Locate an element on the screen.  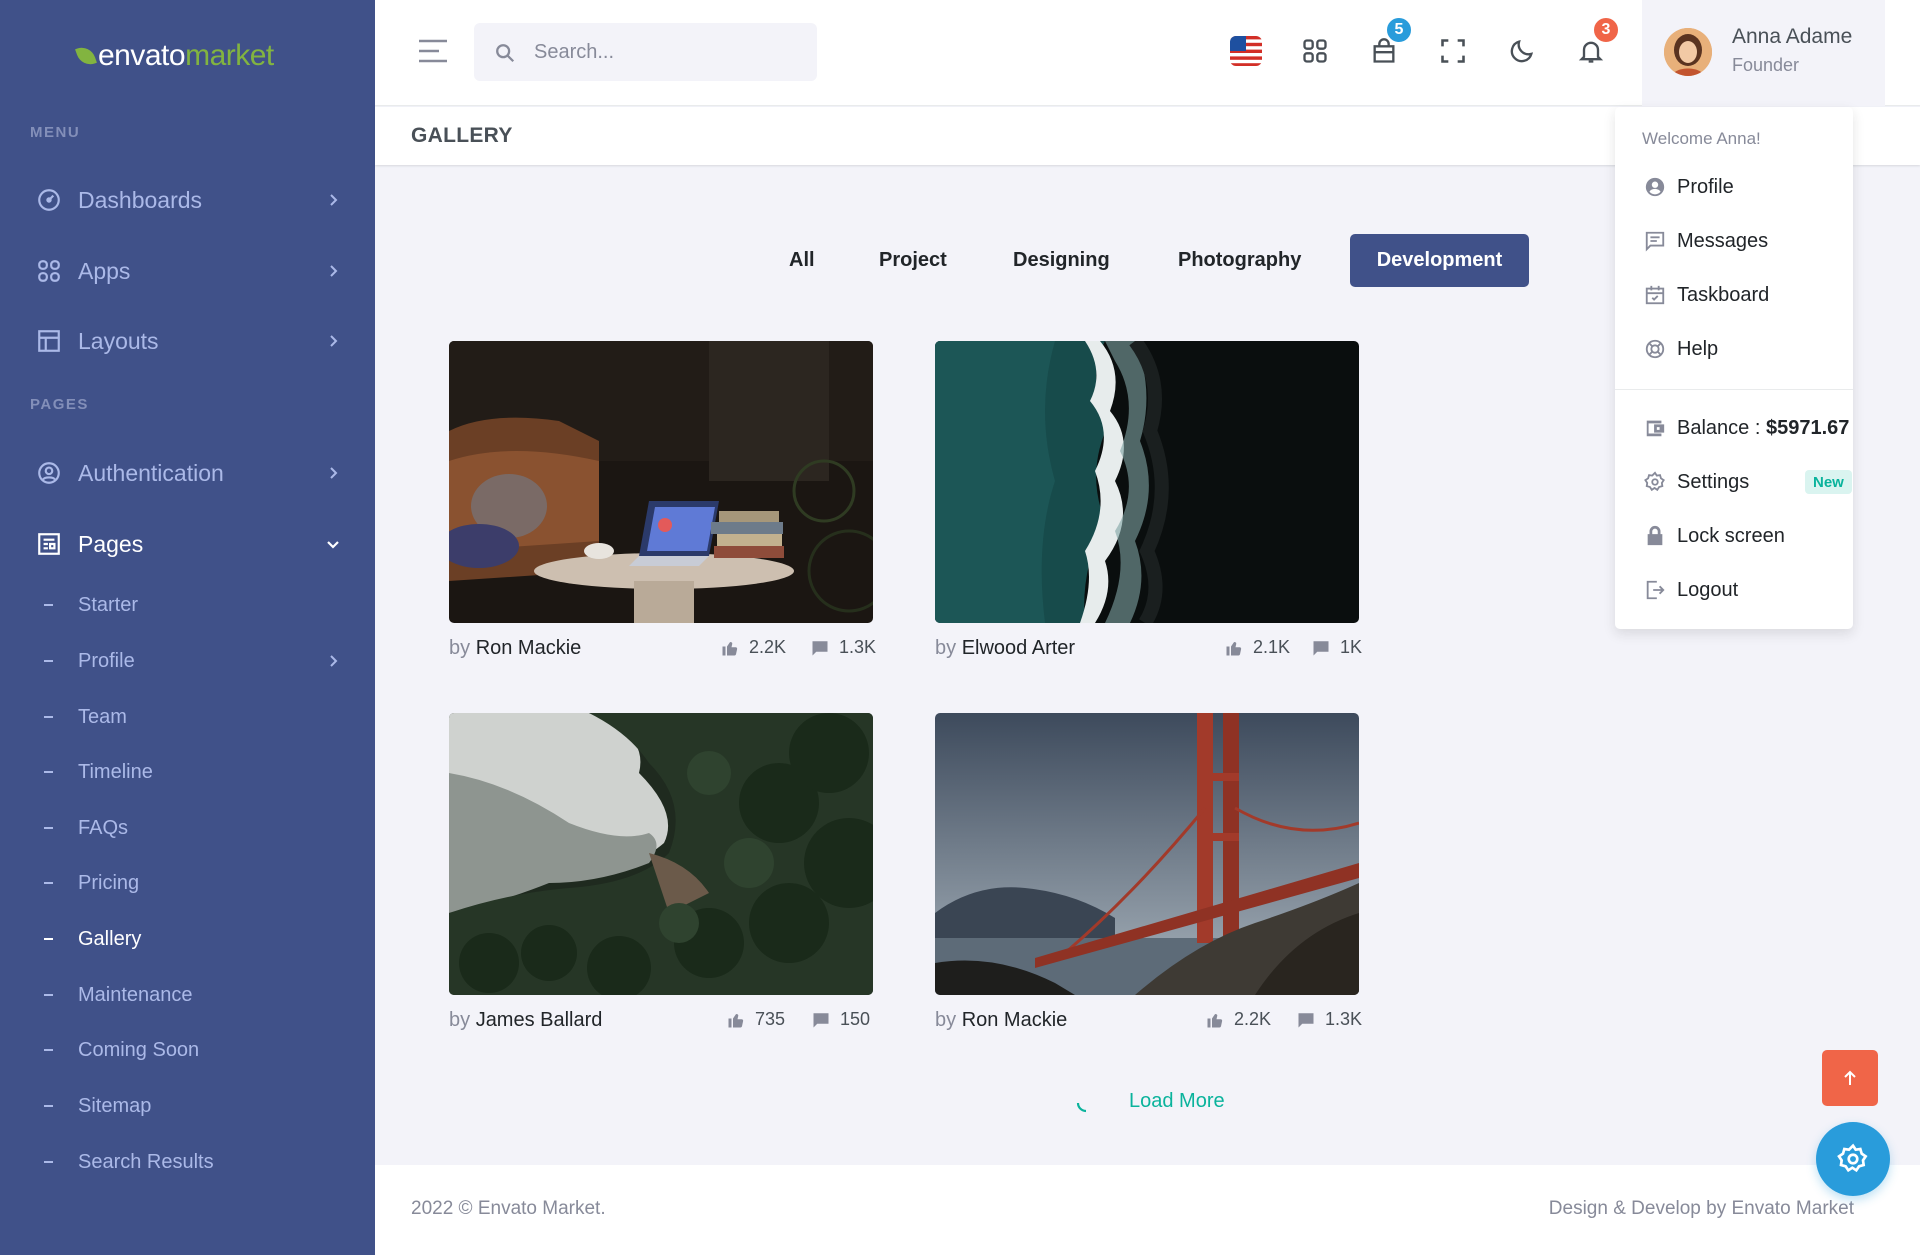
filter-development: Development is located at coordinates (1439, 260).